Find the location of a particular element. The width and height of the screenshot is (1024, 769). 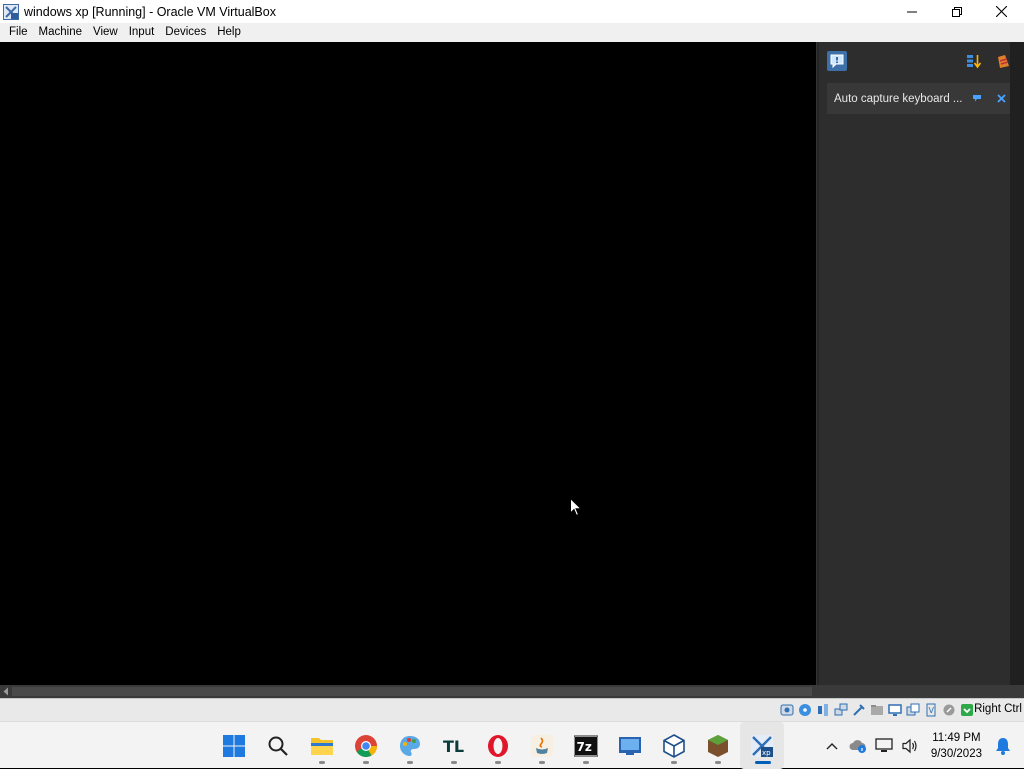

taskbar-tlauncher: TL is located at coordinates (454, 745).